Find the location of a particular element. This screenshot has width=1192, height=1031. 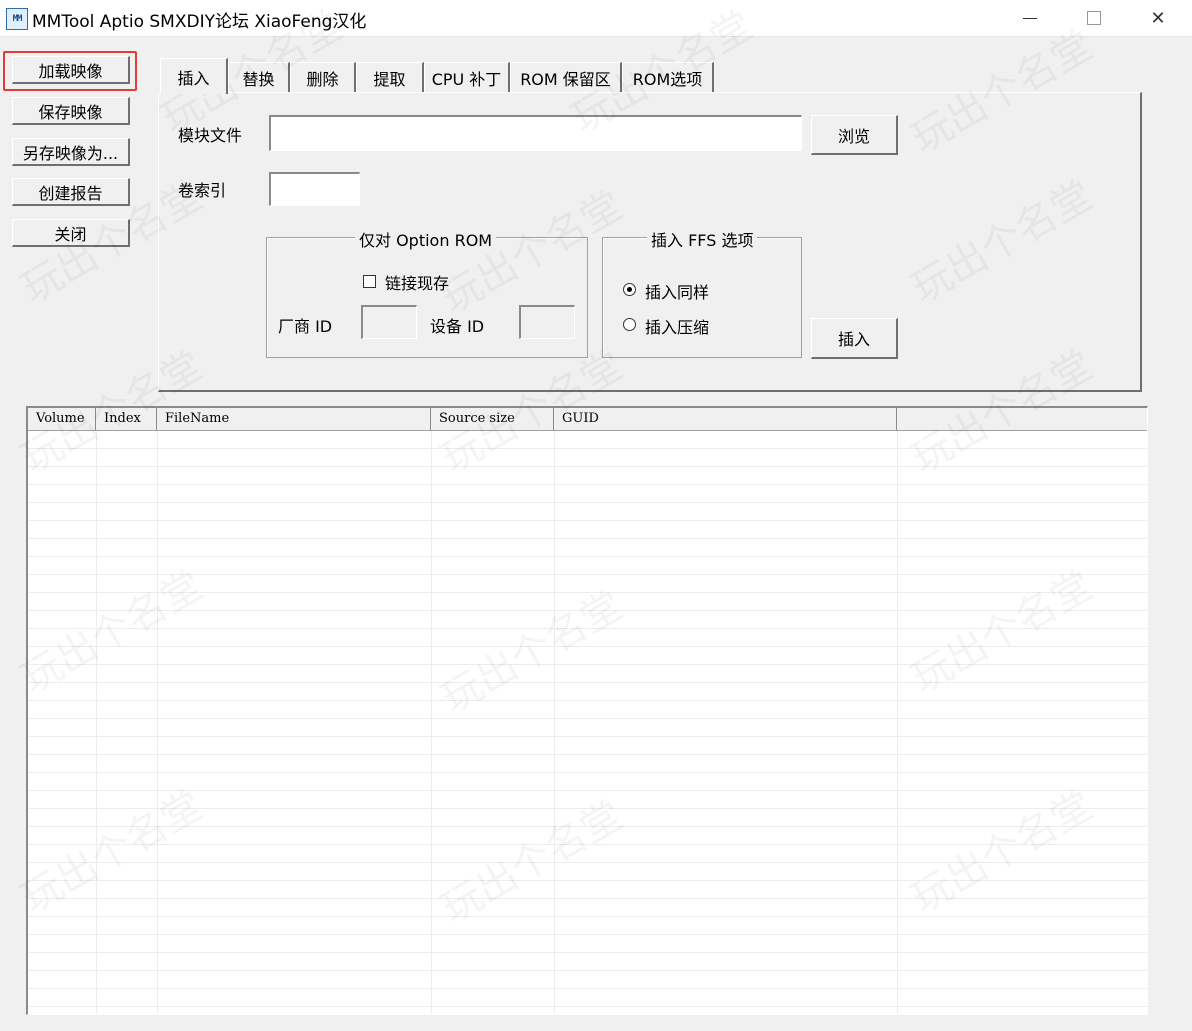

volume-index-label: 卷索引 is located at coordinates (202, 190).